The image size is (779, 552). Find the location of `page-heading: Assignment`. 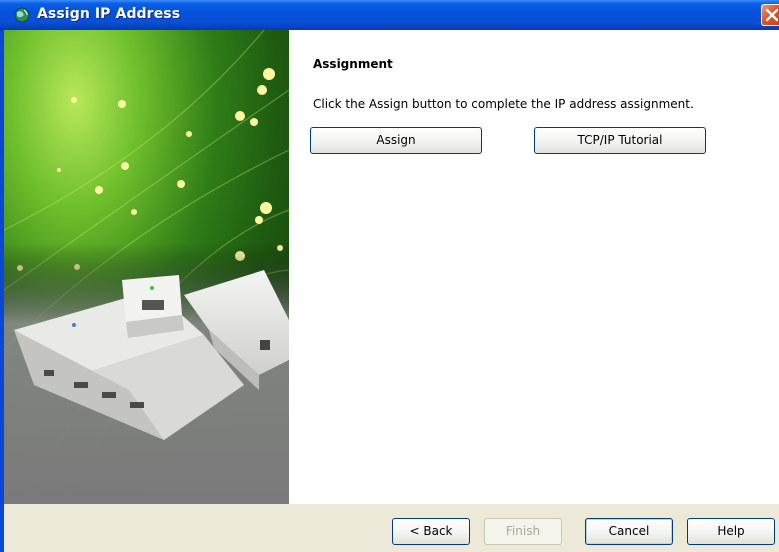

page-heading: Assignment is located at coordinates (353, 64).